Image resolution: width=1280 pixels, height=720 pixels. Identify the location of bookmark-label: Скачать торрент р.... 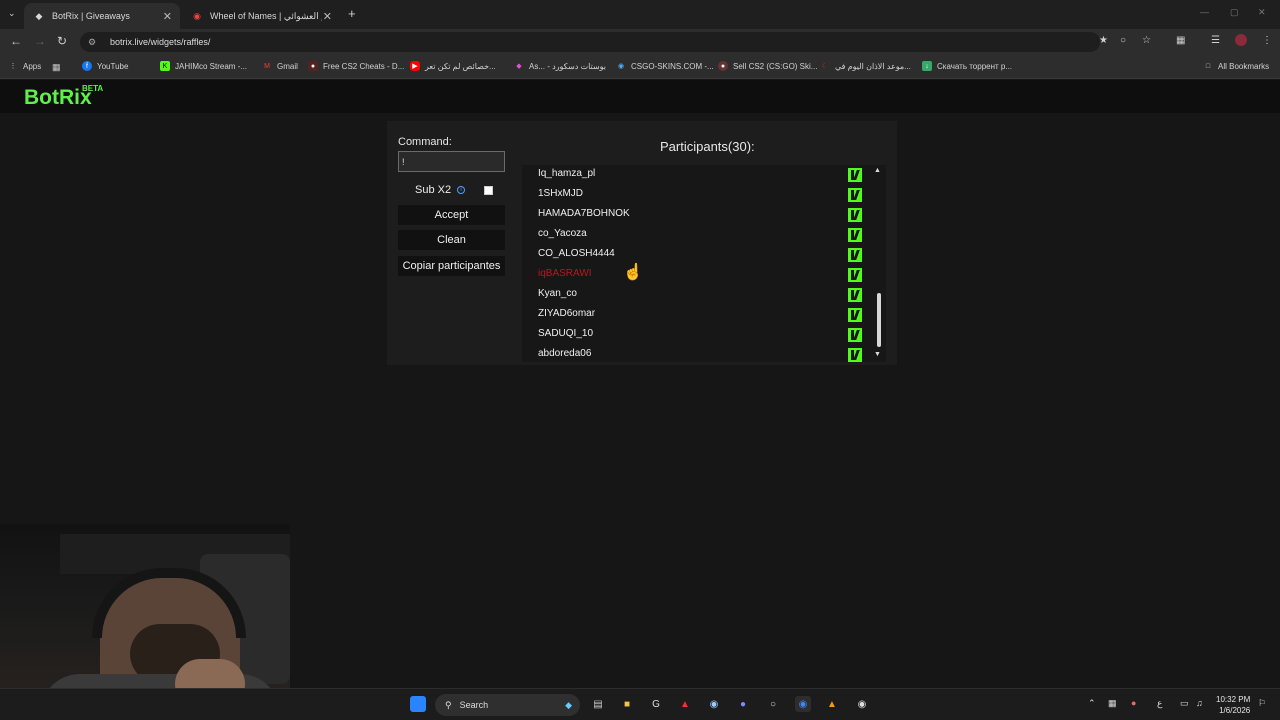
(975, 66).